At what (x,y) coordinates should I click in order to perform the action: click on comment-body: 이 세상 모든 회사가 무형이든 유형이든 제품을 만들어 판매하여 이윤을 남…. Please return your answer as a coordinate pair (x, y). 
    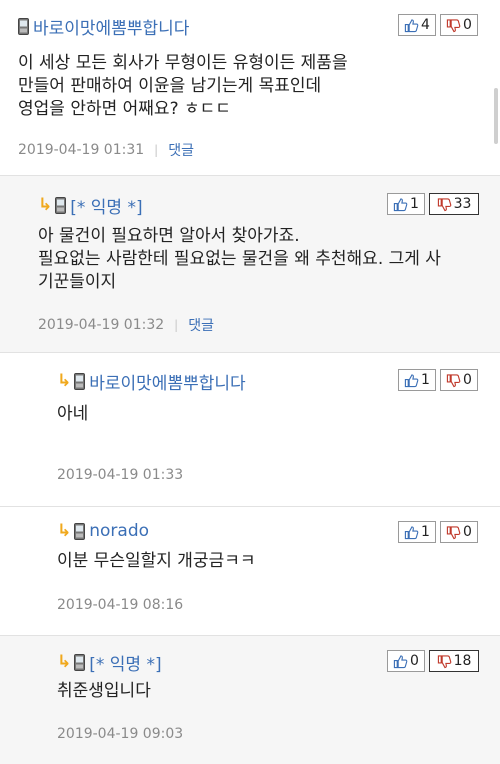
    Looking at the image, I should click on (183, 86).